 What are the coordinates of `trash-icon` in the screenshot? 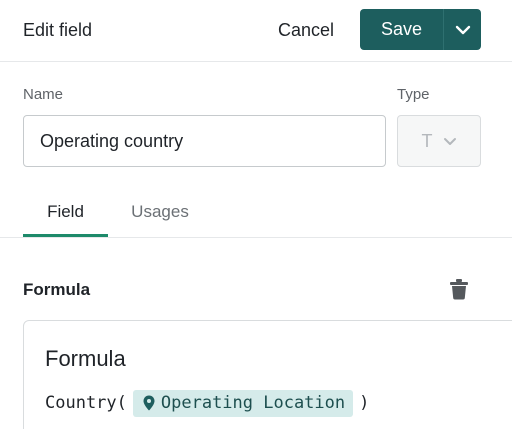 It's located at (459, 289).